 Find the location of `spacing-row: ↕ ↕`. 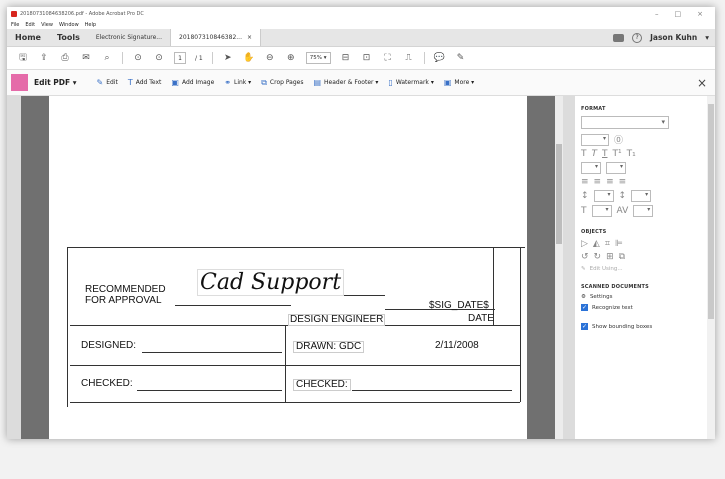

spacing-row: ↕ ↕ is located at coordinates (645, 196).